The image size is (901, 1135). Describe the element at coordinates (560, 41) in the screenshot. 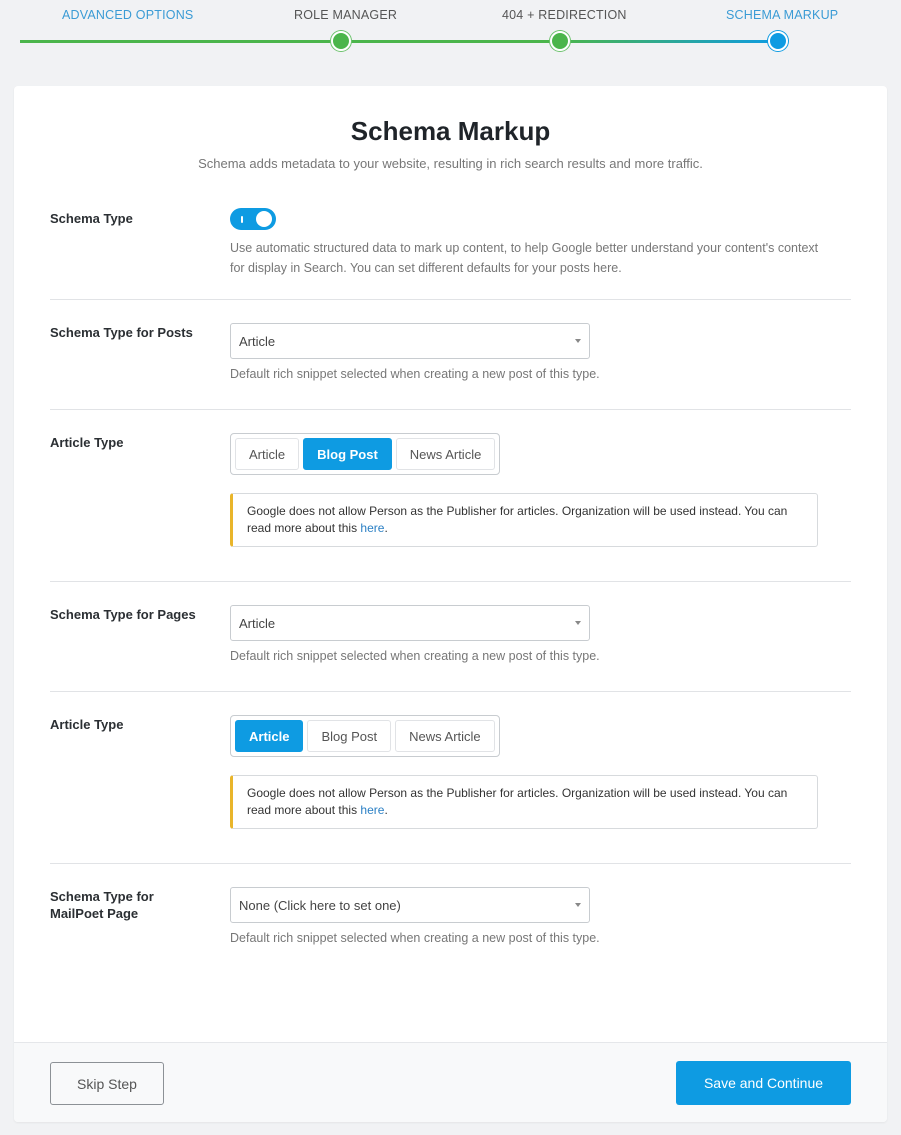

I see `step-dot-404-redirection` at that location.